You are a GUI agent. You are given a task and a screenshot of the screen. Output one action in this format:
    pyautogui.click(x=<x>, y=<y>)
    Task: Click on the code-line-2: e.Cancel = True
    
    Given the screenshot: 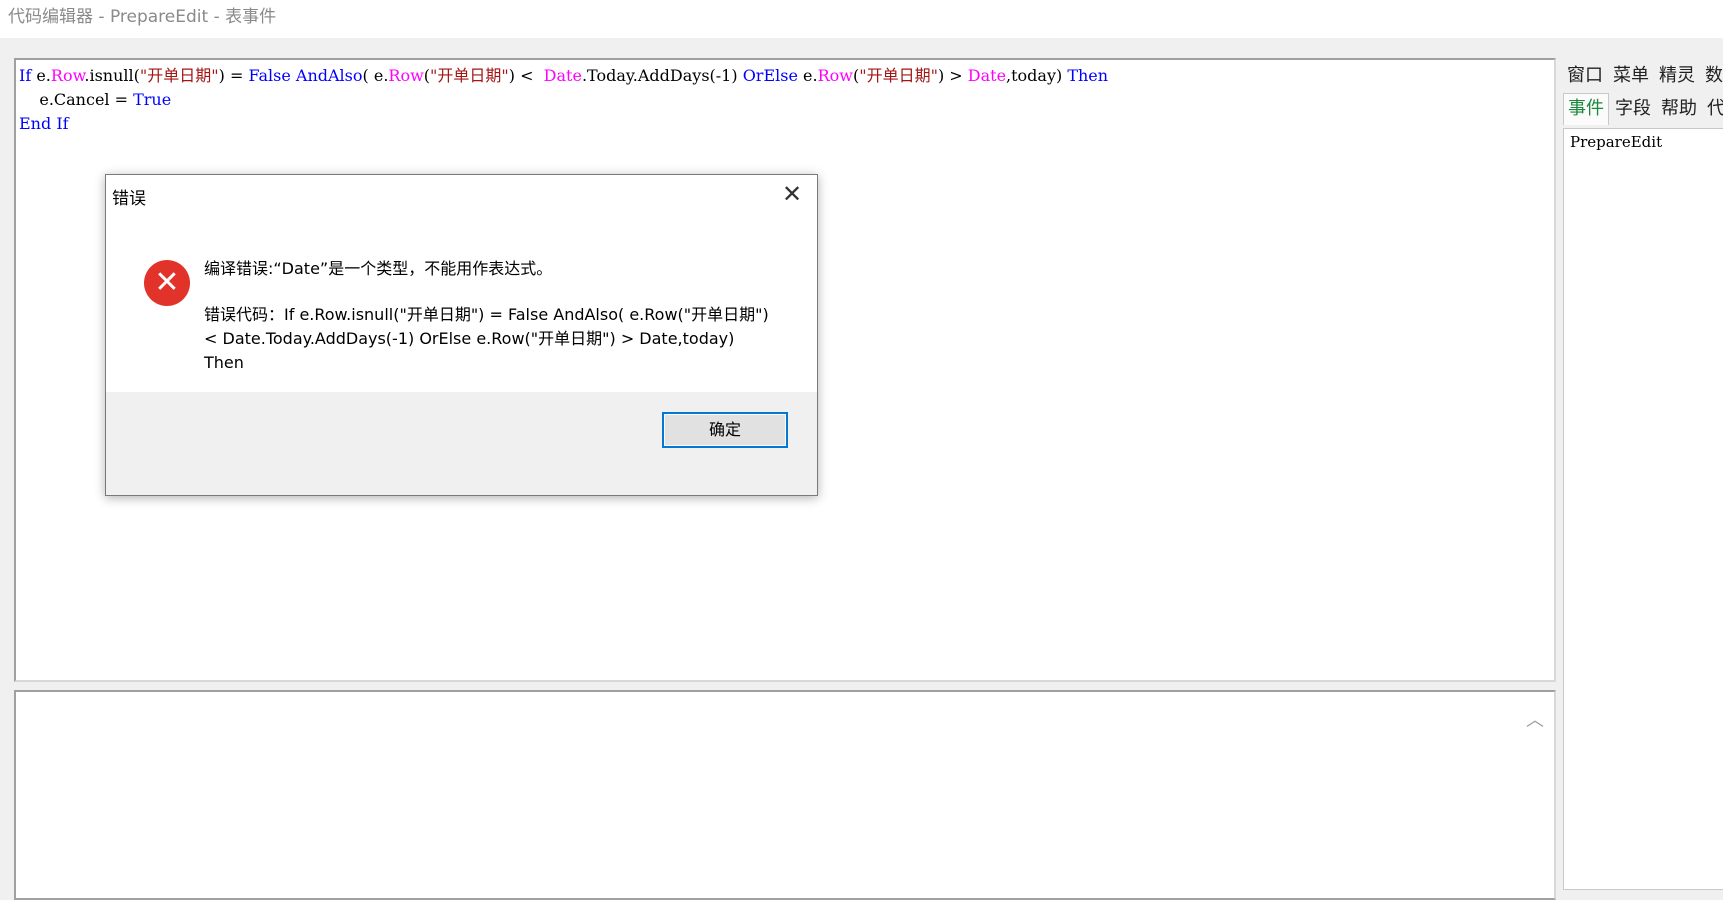 What is the action you would take?
    pyautogui.click(x=95, y=99)
    